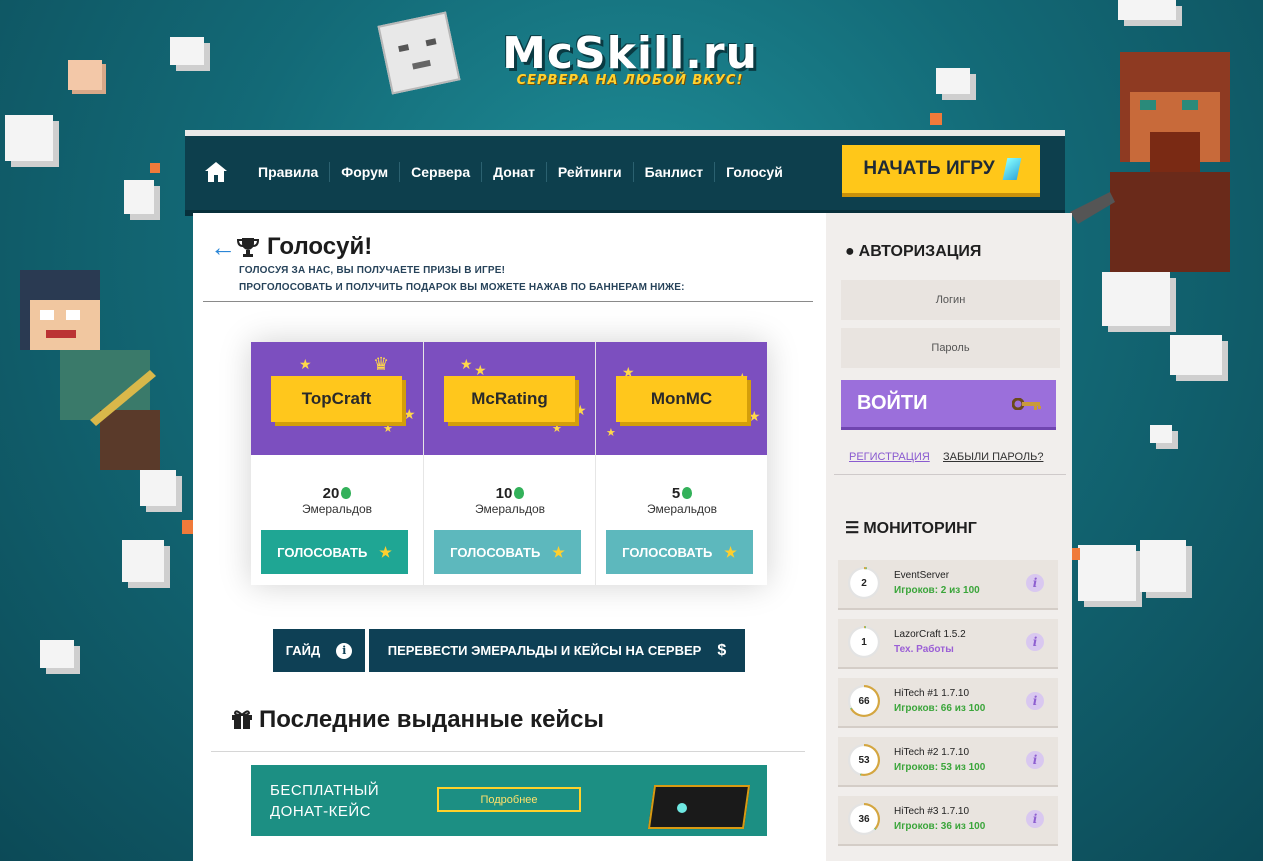 The height and width of the screenshot is (861, 1263). I want to click on gift-icon, so click(242, 719).